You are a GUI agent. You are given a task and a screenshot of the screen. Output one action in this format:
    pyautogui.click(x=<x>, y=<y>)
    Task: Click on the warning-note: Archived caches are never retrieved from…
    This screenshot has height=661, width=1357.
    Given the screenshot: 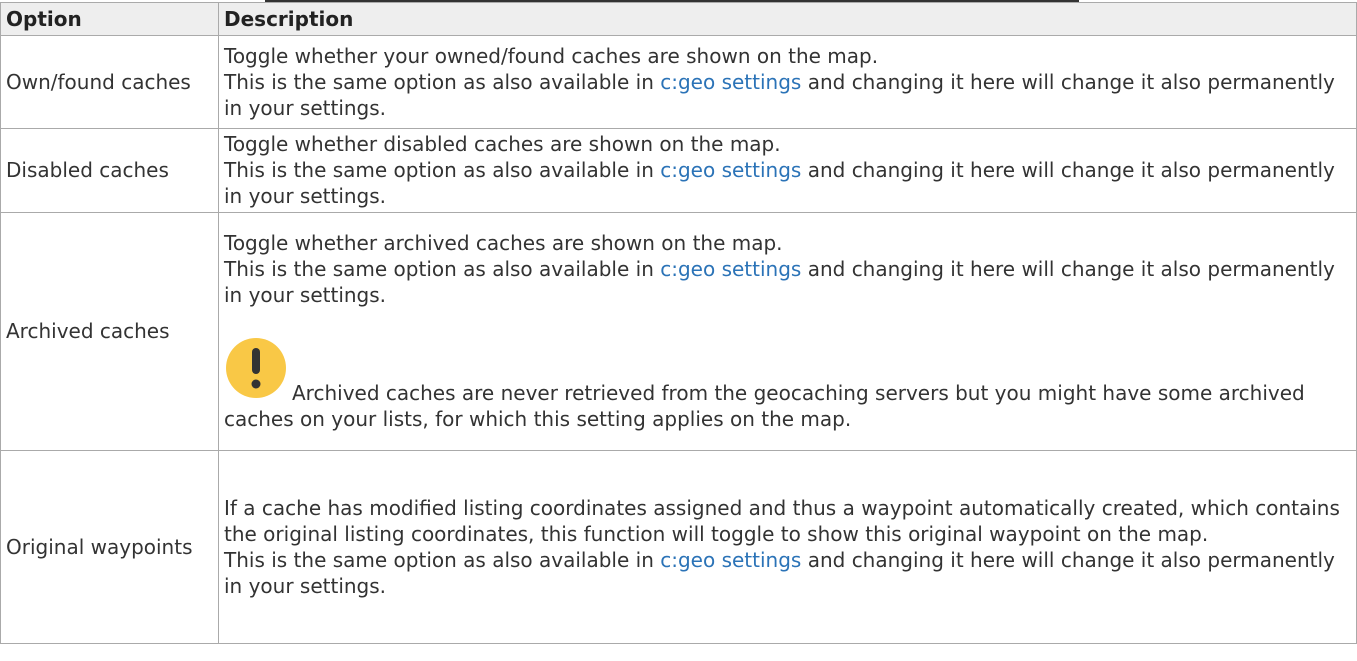 What is the action you would take?
    pyautogui.click(x=787, y=383)
    